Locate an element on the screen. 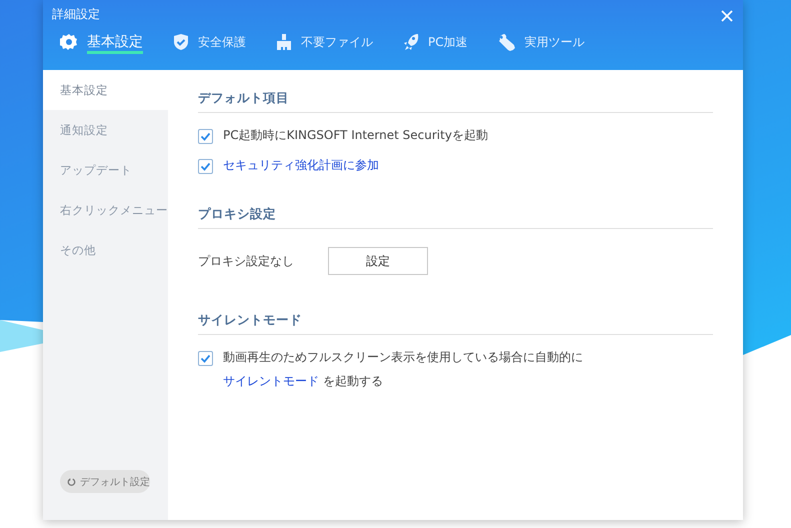 This screenshot has width=791, height=528. tab: 不要ファイル is located at coordinates (324, 42).